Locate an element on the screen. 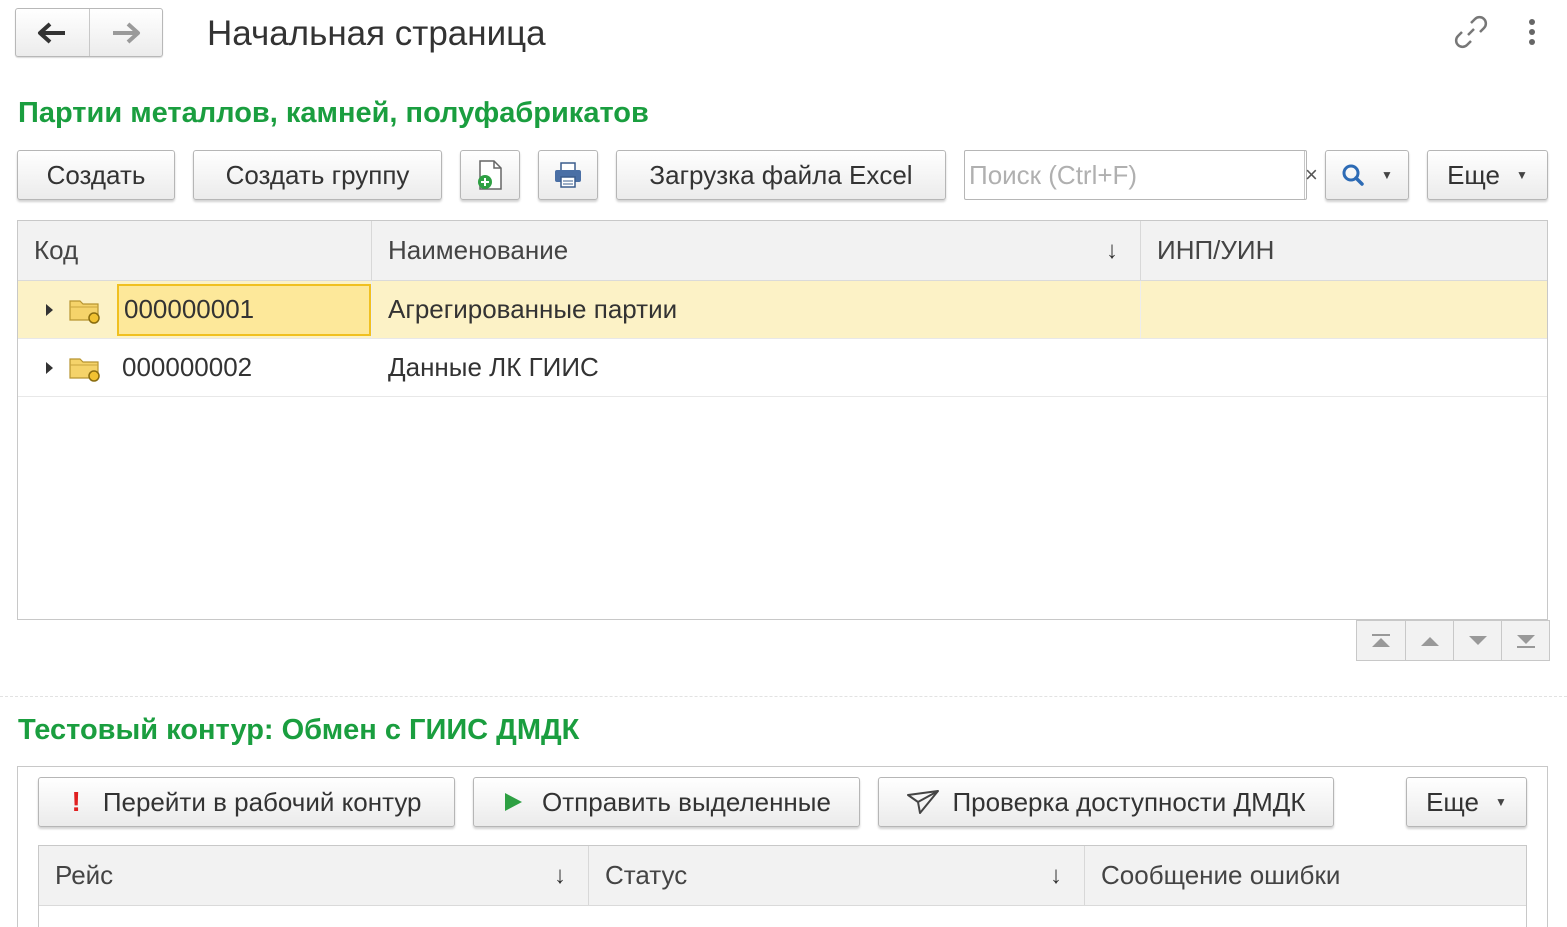 The image size is (1567, 927). name-cell: Данные ЛК ГИИС is located at coordinates (493, 367).